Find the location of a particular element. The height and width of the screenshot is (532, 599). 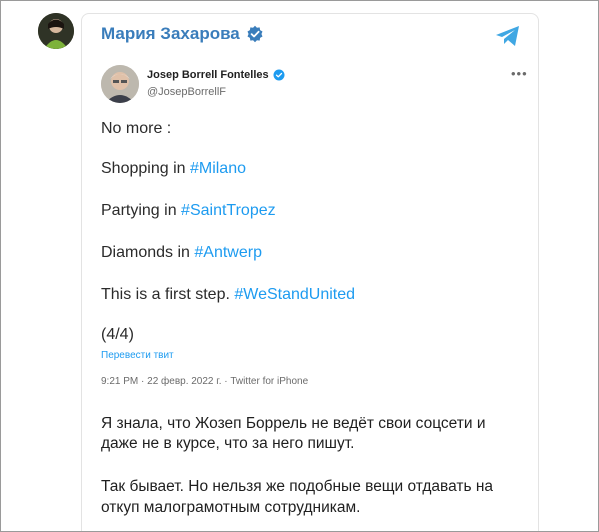

channel-avatar-image is located at coordinates (56, 31).